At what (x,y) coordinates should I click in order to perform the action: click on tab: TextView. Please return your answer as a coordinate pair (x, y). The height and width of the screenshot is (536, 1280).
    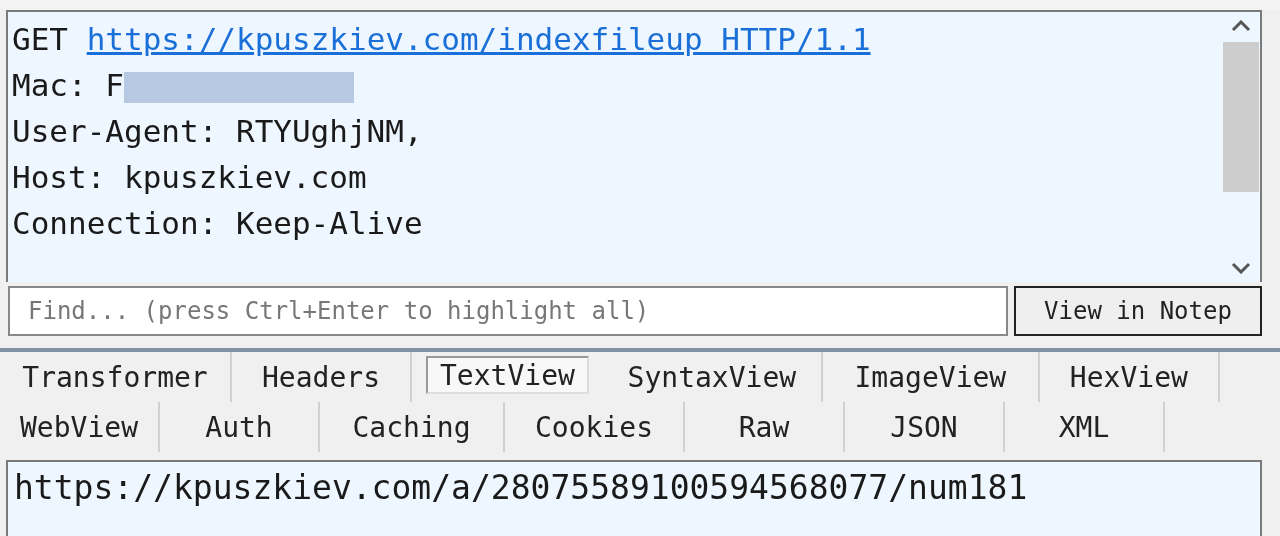
    Looking at the image, I should click on (507, 375).